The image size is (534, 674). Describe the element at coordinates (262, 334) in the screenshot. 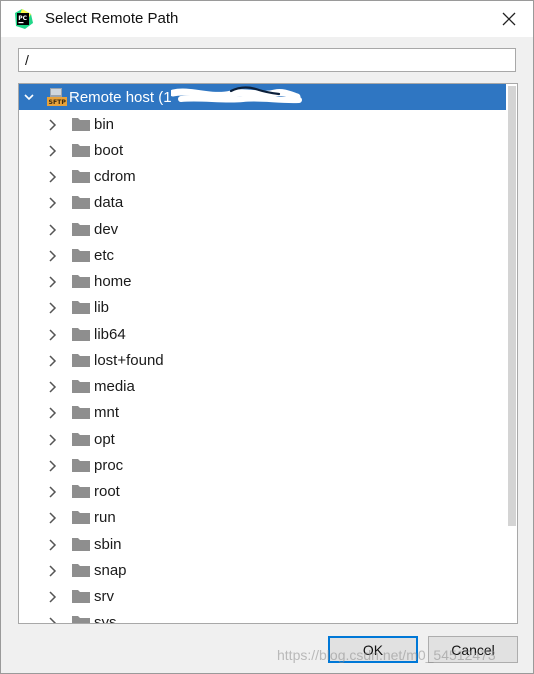

I see `tree-item: lib64` at that location.